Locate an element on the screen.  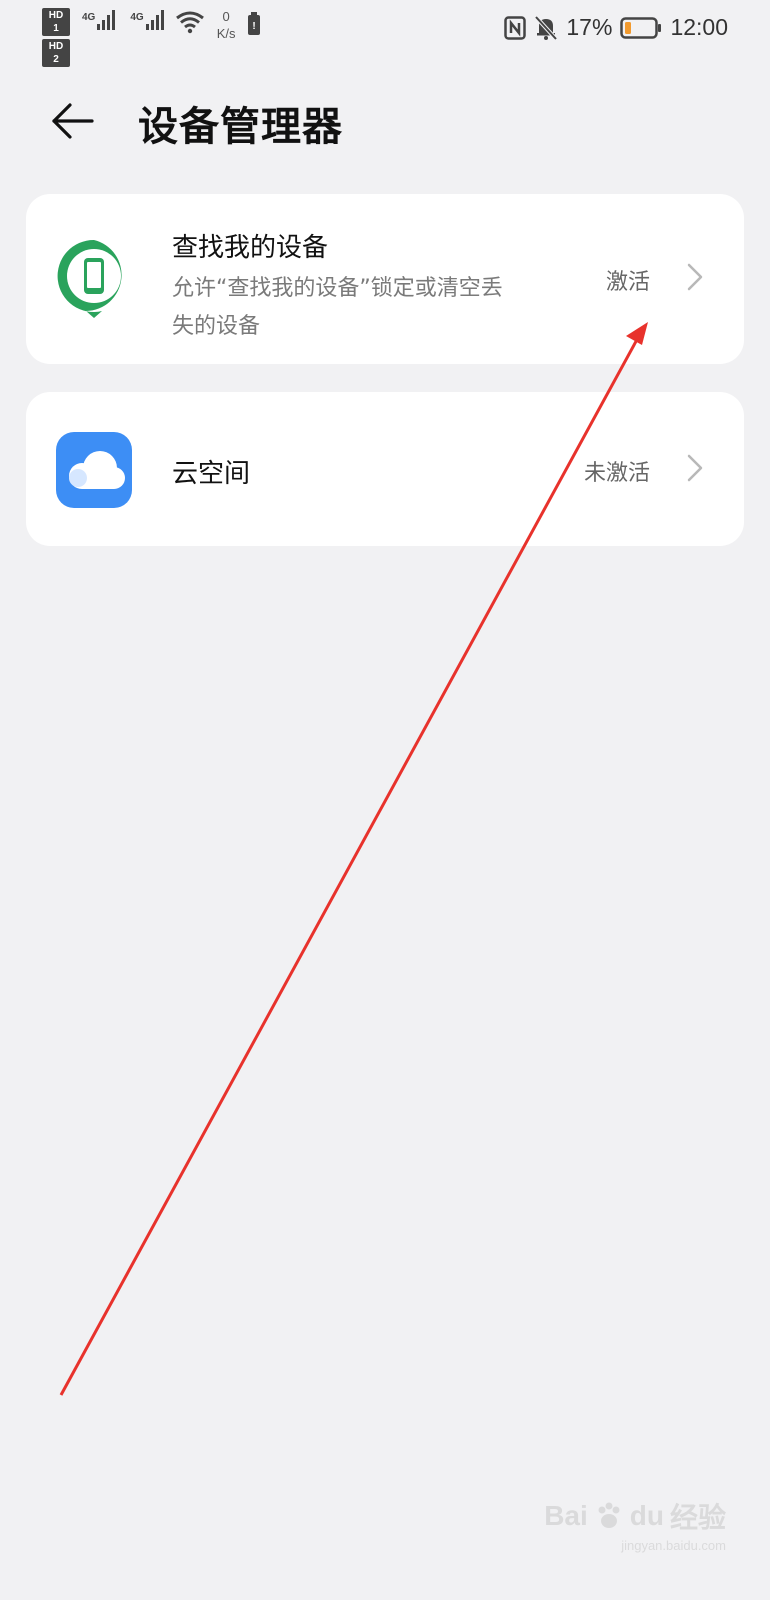
speed-value: 0 is located at coordinates (226, 16).